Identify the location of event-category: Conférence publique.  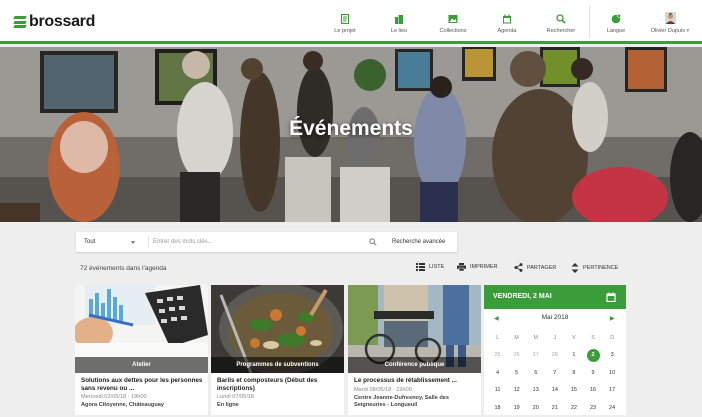
(414, 365).